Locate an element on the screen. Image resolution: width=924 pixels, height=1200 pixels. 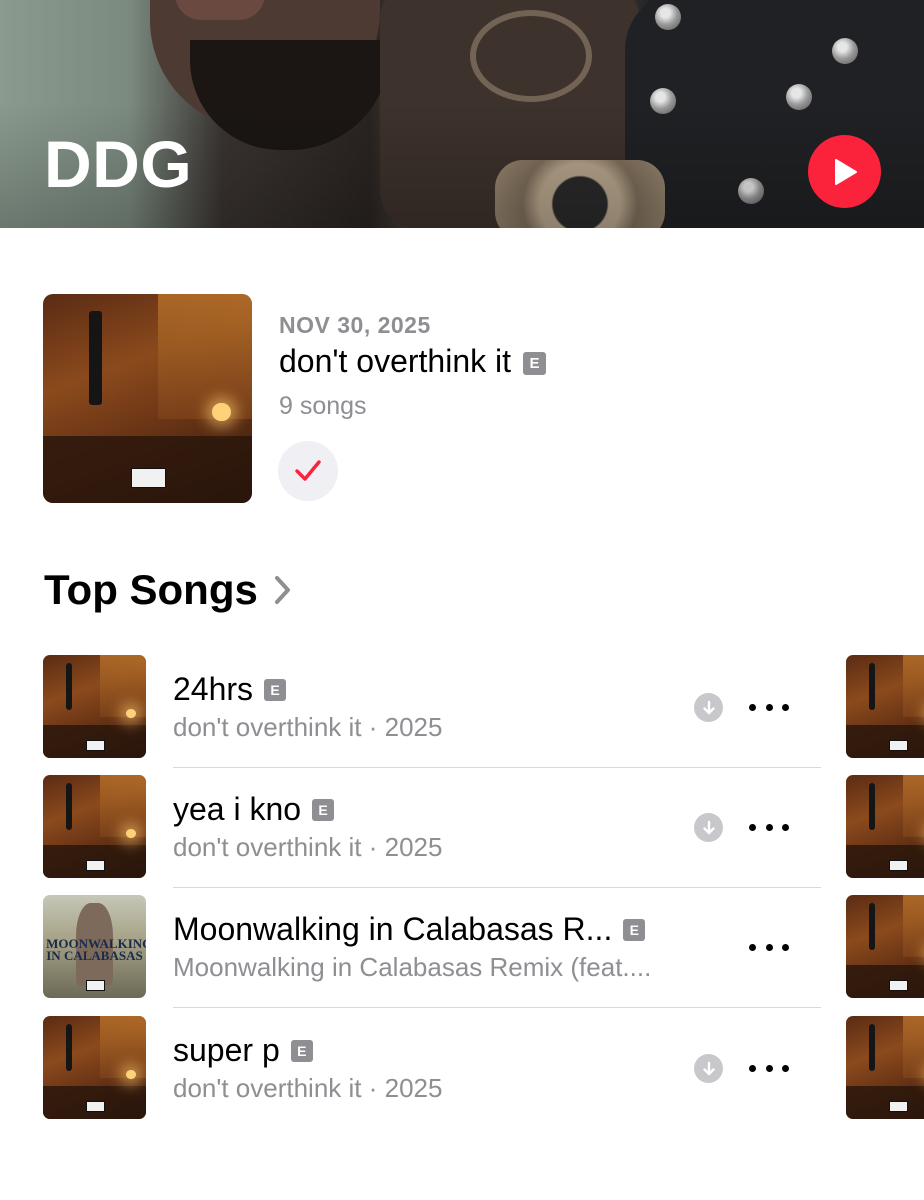
song-title: yea i kno E is located at coordinates (254, 809).